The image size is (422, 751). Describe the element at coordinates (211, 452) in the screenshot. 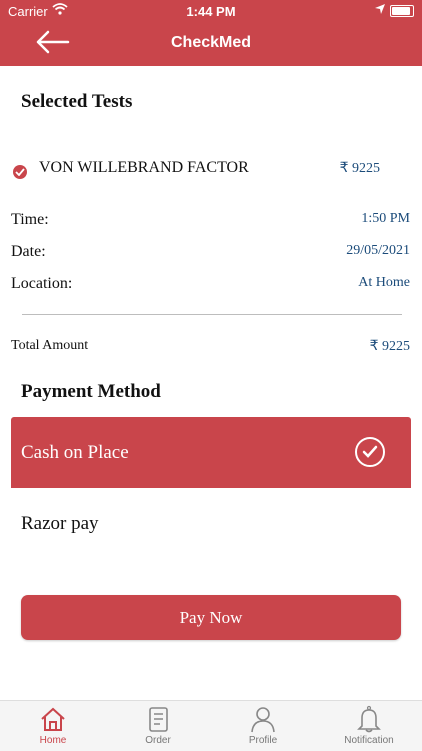

I see `payment-option-cash: Cash on Place` at that location.